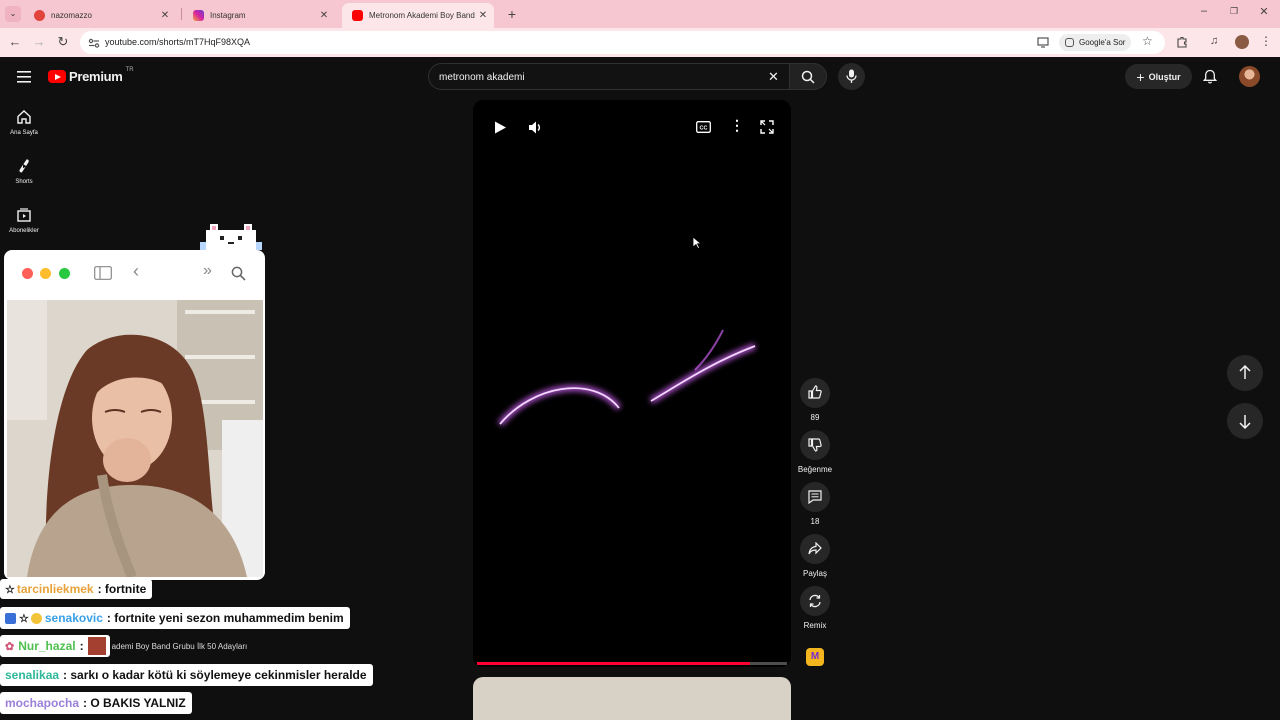  Describe the element at coordinates (1214, 41) in the screenshot. I see `media-controls-icon: ♫` at that location.